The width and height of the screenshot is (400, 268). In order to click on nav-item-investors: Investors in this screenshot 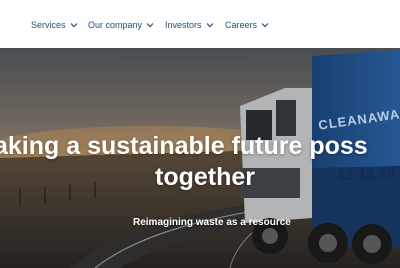, I will do `click(189, 25)`.